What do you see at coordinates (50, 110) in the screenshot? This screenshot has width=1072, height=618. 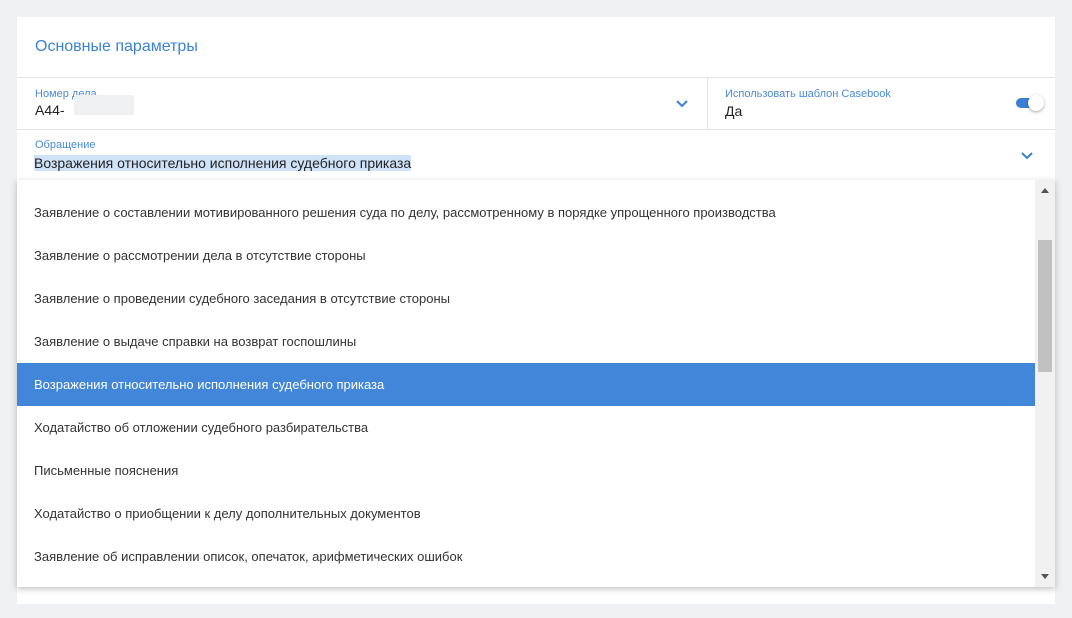 I see `case-number-value: А44-` at bounding box center [50, 110].